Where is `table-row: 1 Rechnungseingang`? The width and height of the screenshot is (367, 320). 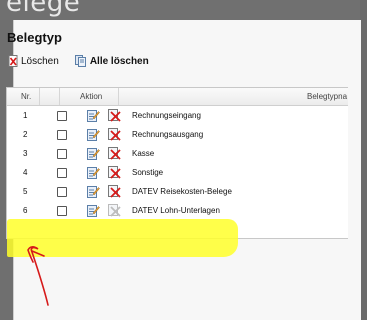 table-row: 1 Rechnungseingang is located at coordinates (189, 115).